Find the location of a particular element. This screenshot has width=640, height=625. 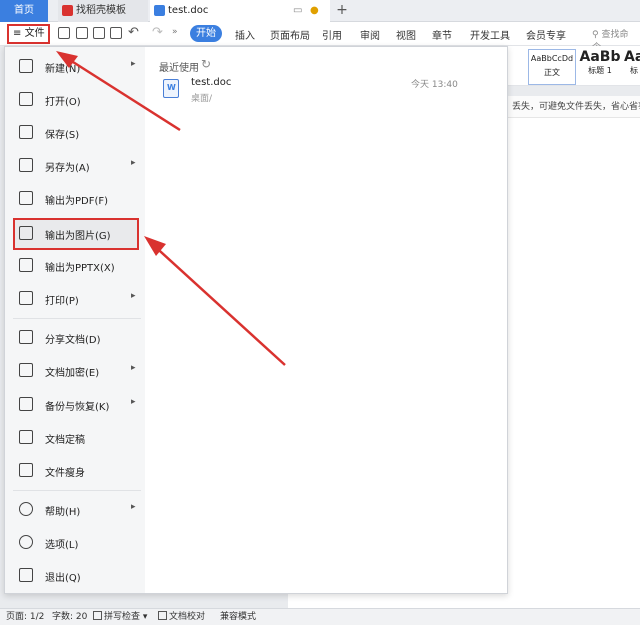

lock-icon is located at coordinates (26, 370).